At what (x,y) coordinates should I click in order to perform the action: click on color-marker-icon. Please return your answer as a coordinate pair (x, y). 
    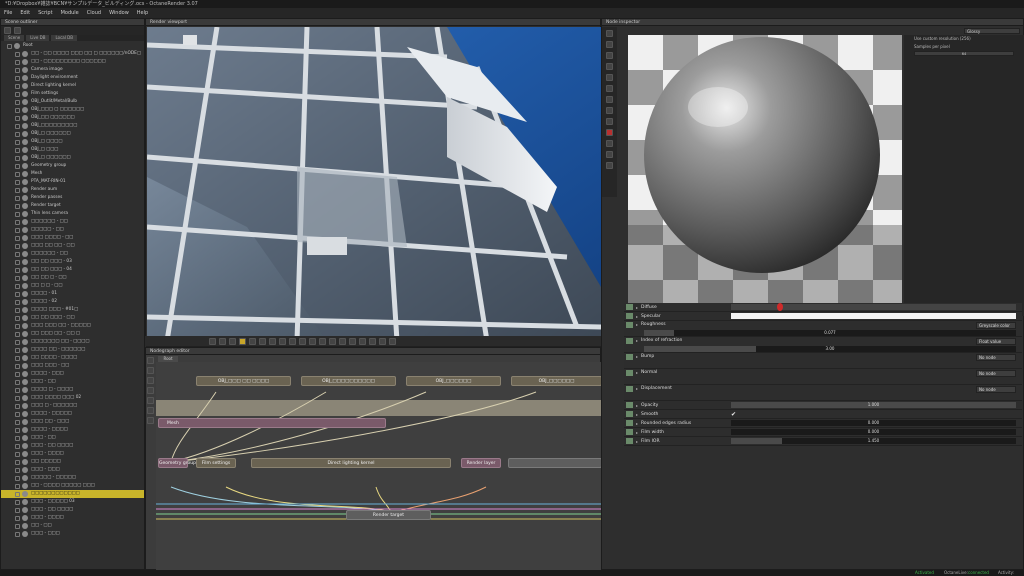
    Looking at the image, I should click on (779, 307).